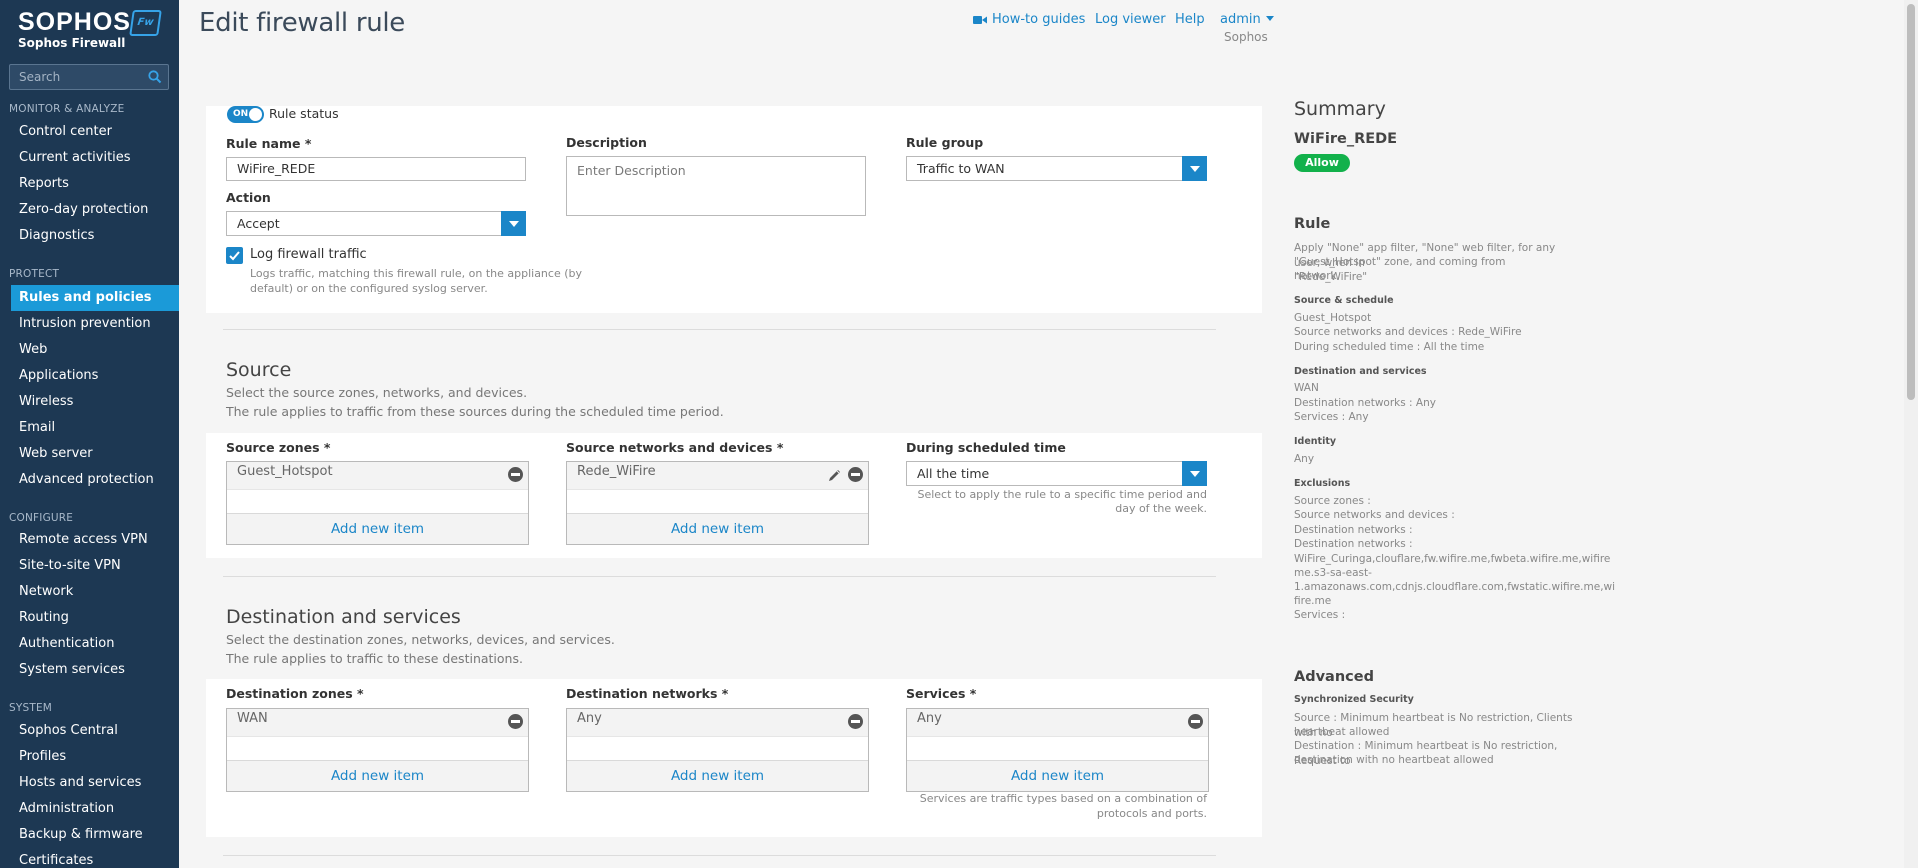  What do you see at coordinates (75, 77) in the screenshot?
I see `search-input` at bounding box center [75, 77].